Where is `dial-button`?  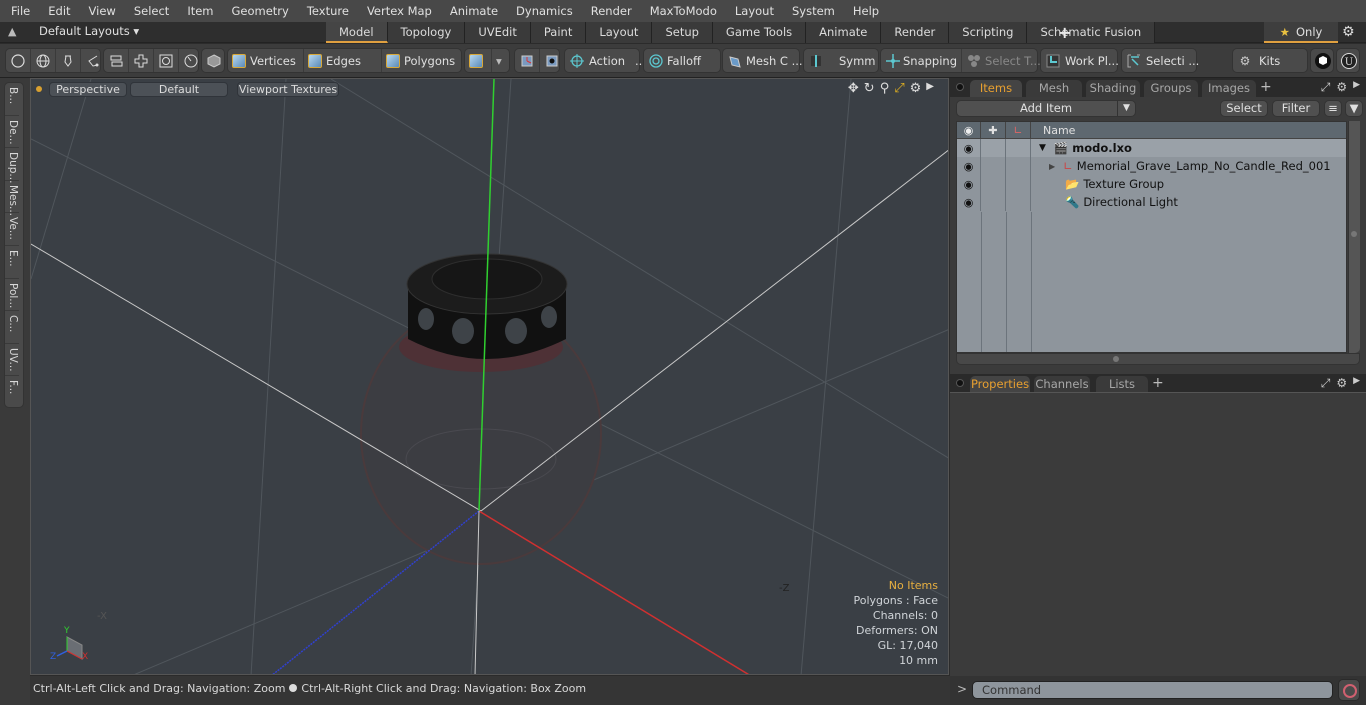
dial-button is located at coordinates (191, 60).